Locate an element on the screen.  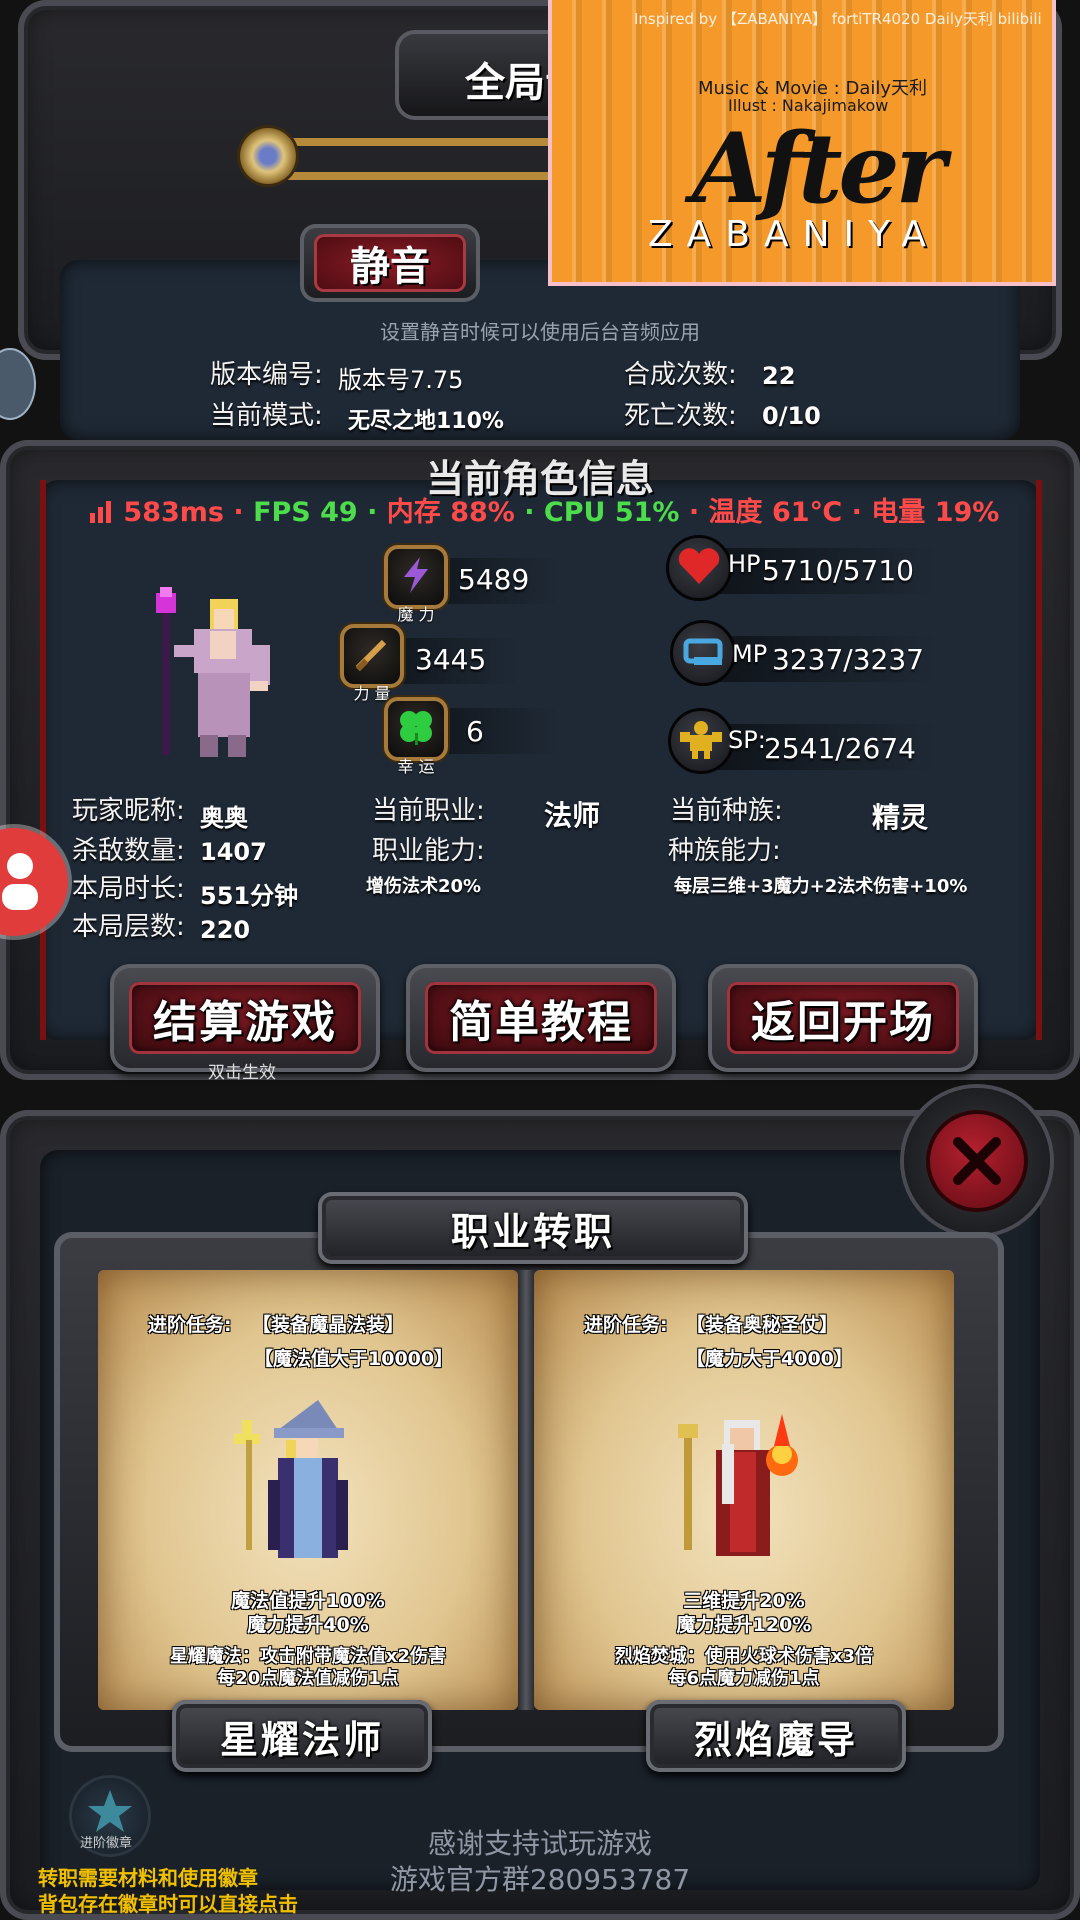
skill-text: 每20点魔法值减伤1点 is located at coordinates (308, 1678).